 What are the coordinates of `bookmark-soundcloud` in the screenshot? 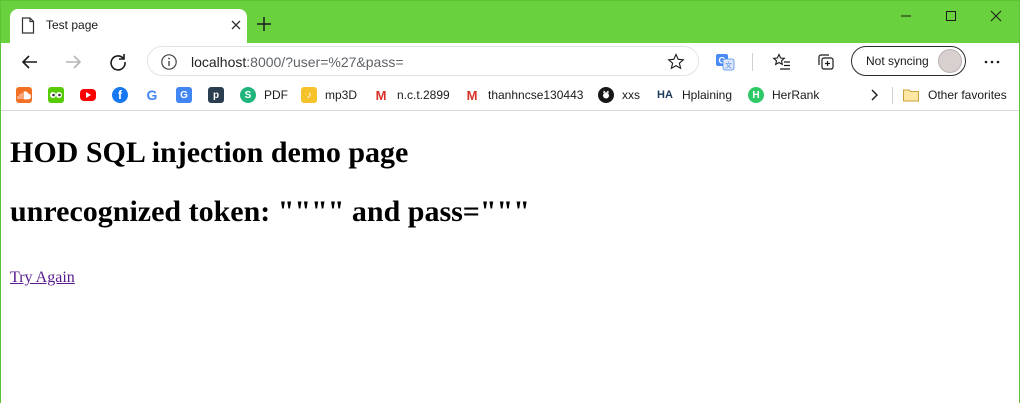 It's located at (24, 95).